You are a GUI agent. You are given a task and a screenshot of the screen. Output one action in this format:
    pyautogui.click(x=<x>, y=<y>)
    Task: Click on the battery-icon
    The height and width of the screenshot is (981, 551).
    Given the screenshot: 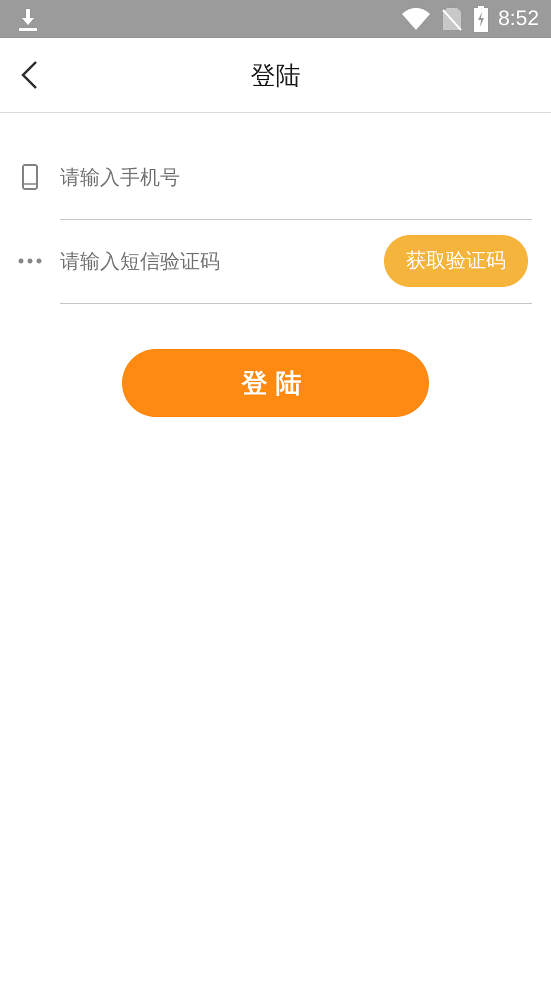 What is the action you would take?
    pyautogui.click(x=481, y=19)
    